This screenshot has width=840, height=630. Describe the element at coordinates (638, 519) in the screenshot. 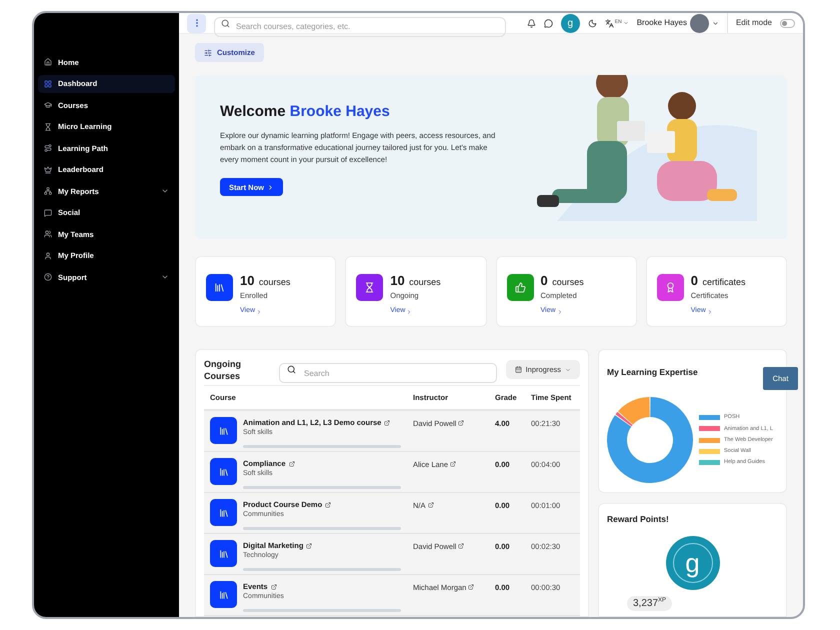

I see `section-title: Reward Points!` at that location.